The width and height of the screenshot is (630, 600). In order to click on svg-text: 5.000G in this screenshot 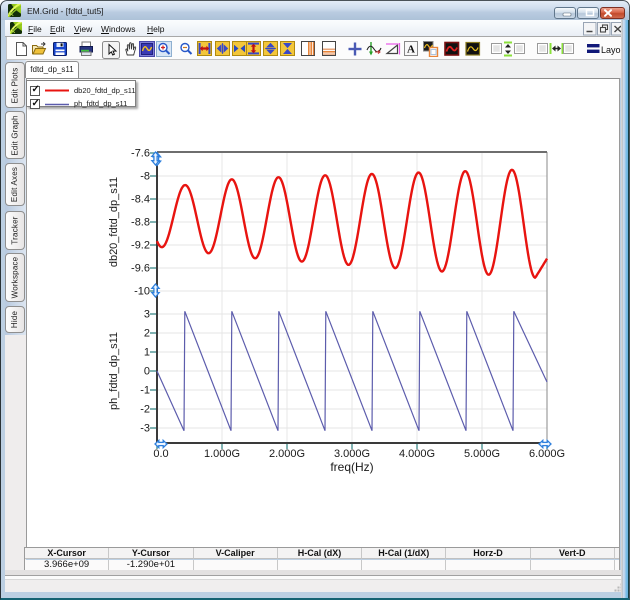, I will do `click(482, 454)`.